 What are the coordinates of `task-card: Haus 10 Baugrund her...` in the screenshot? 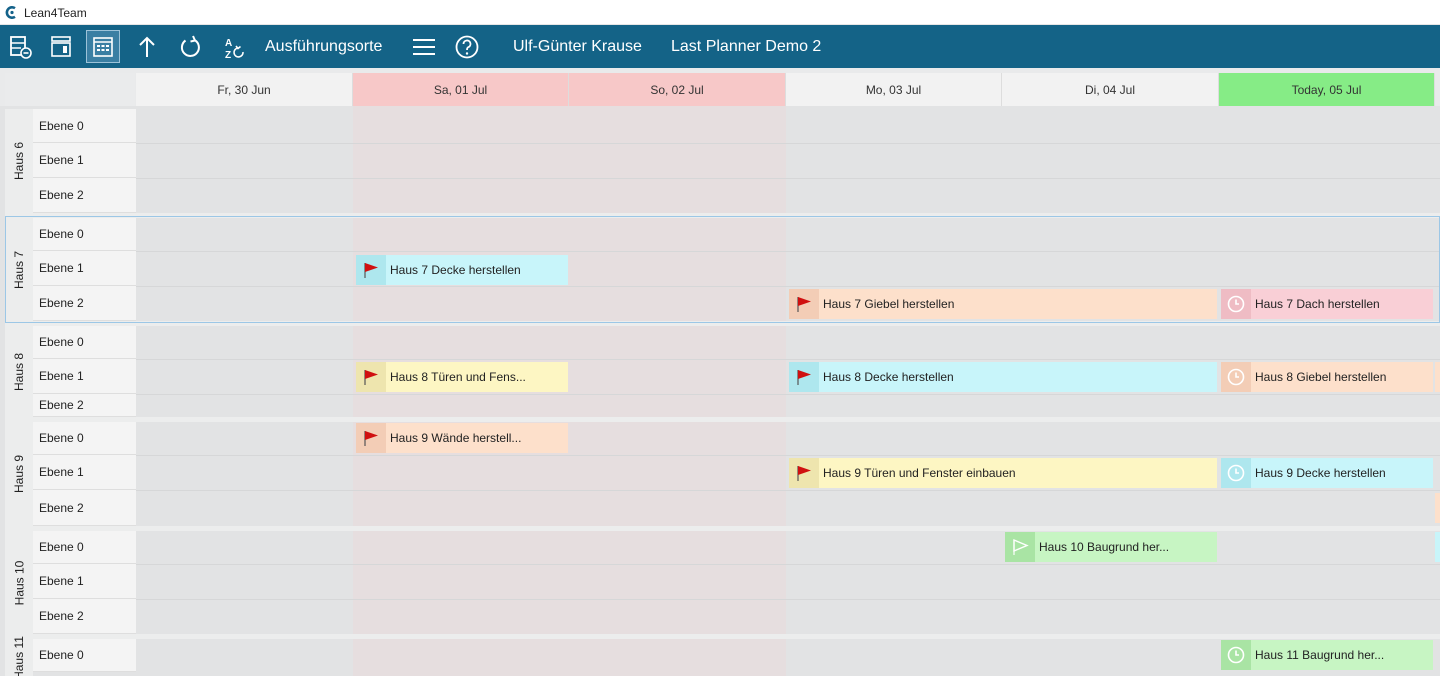 It's located at (1111, 547).